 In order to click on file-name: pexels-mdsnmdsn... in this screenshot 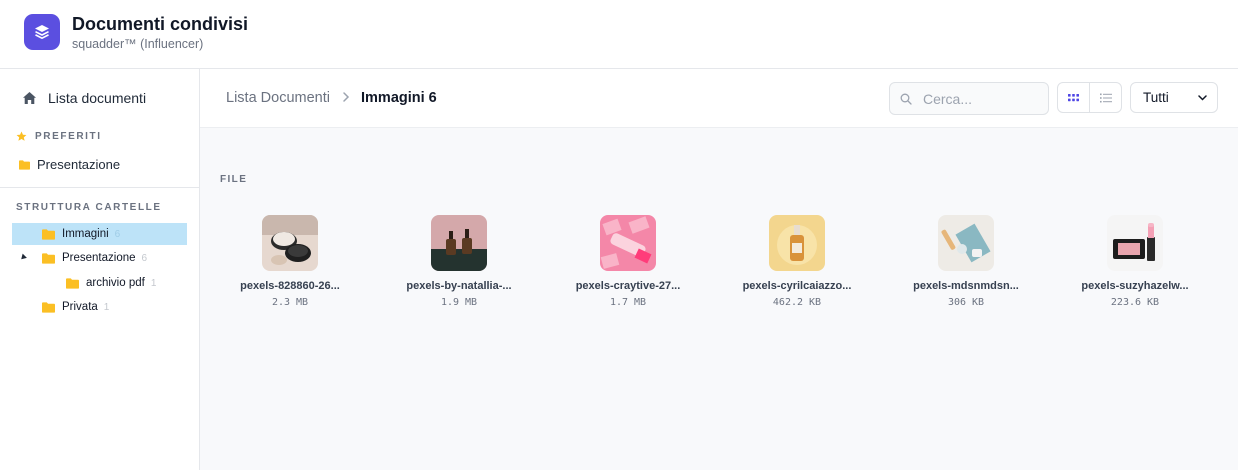, I will do `click(966, 286)`.